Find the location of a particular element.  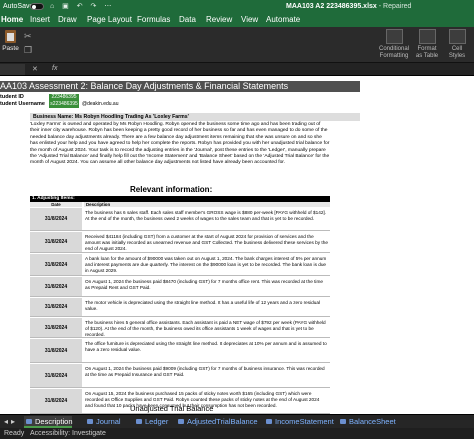

tab-insert: Insert is located at coordinates (40, 19).